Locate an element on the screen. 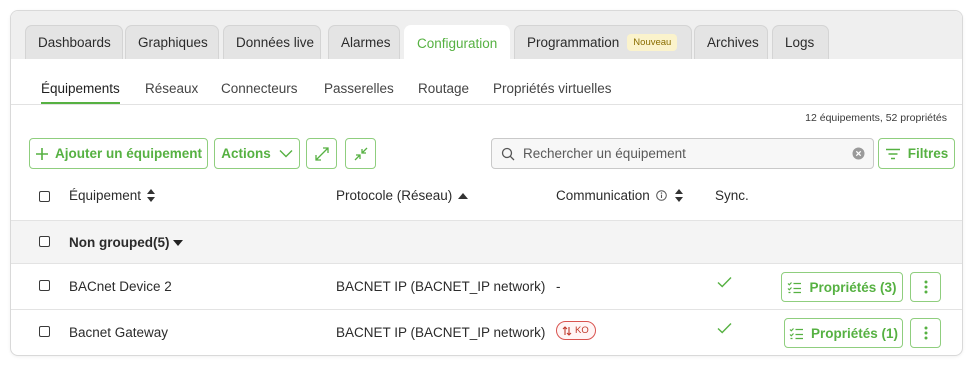 The width and height of the screenshot is (975, 366). tab-label: Dashboards is located at coordinates (74, 42).